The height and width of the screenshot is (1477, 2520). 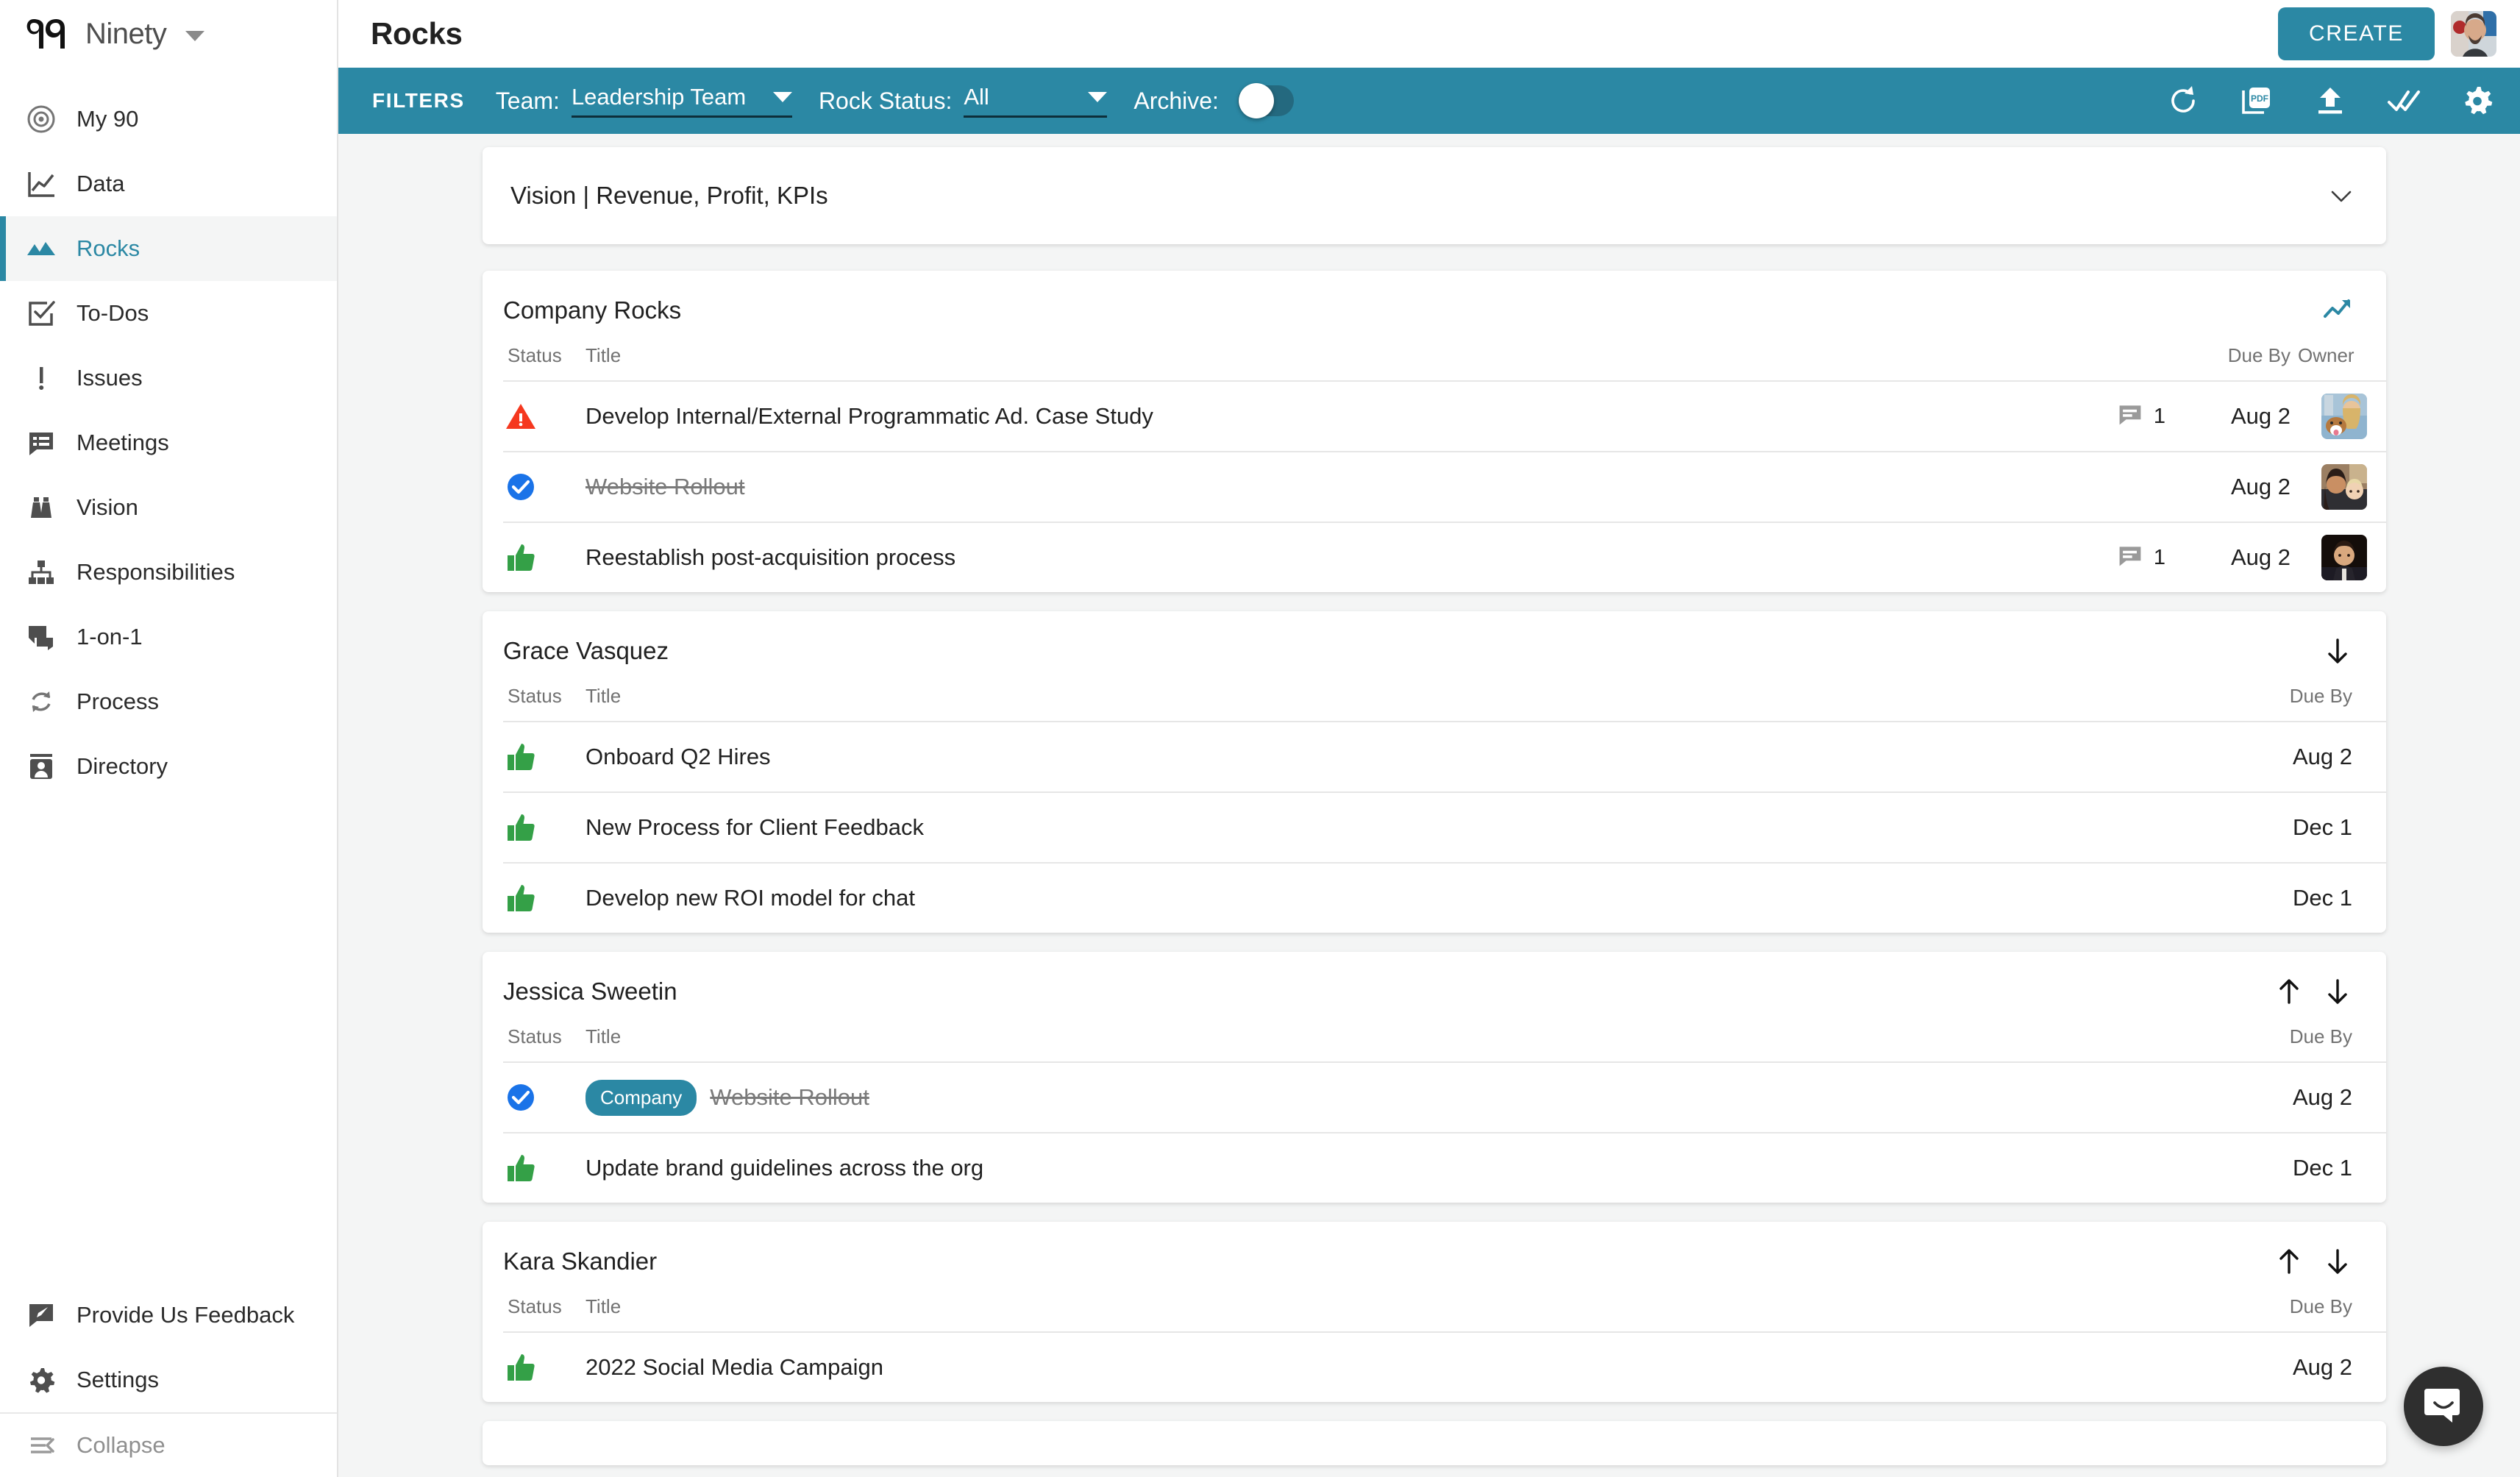 What do you see at coordinates (41, 443) in the screenshot?
I see `speech-list-icon` at bounding box center [41, 443].